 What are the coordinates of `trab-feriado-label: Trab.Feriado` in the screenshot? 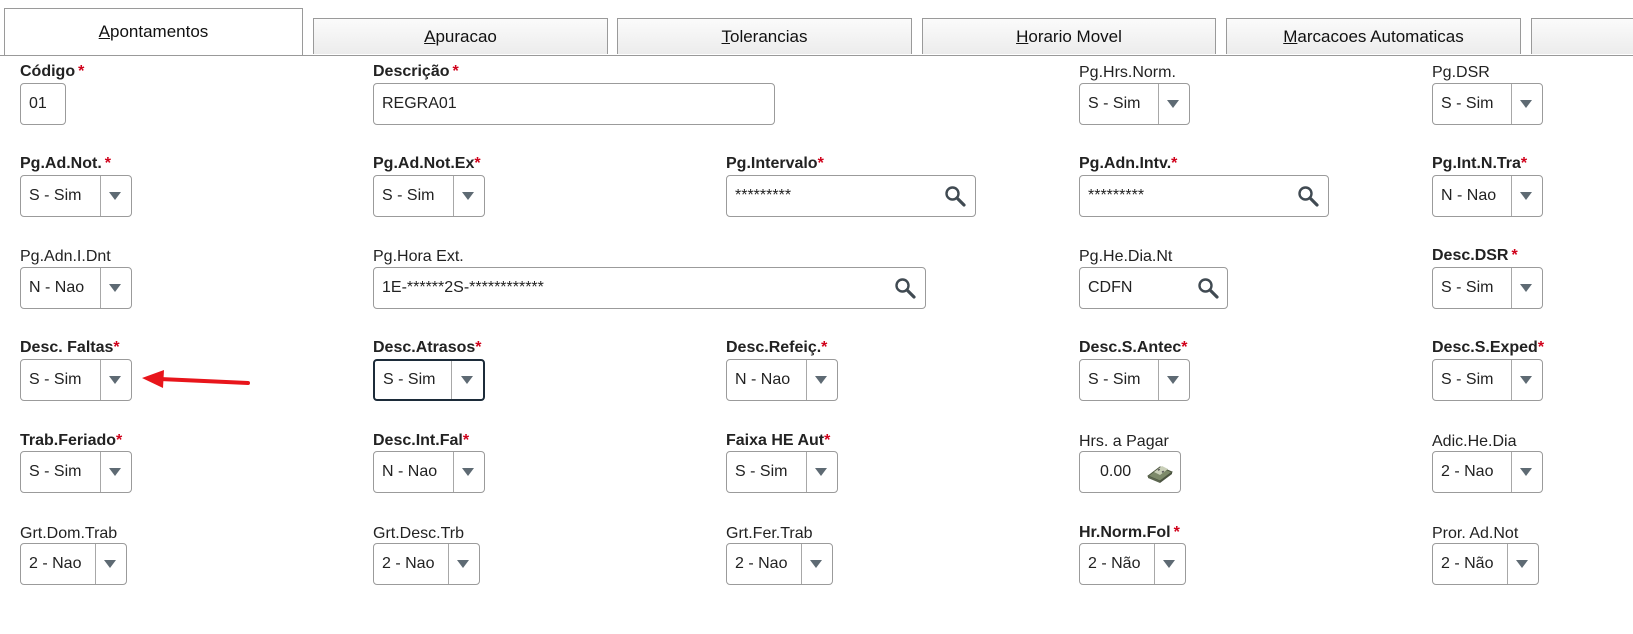 It's located at (68, 440).